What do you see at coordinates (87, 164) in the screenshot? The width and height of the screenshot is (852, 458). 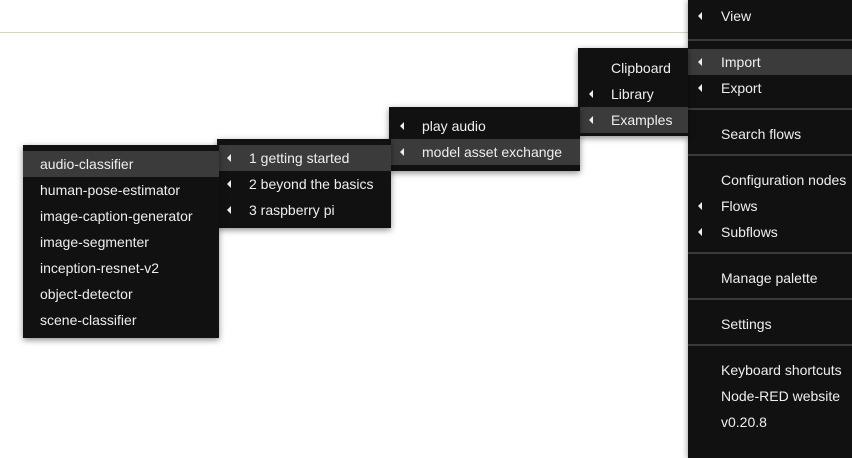 I see `menu-item-label: audio-classifier` at bounding box center [87, 164].